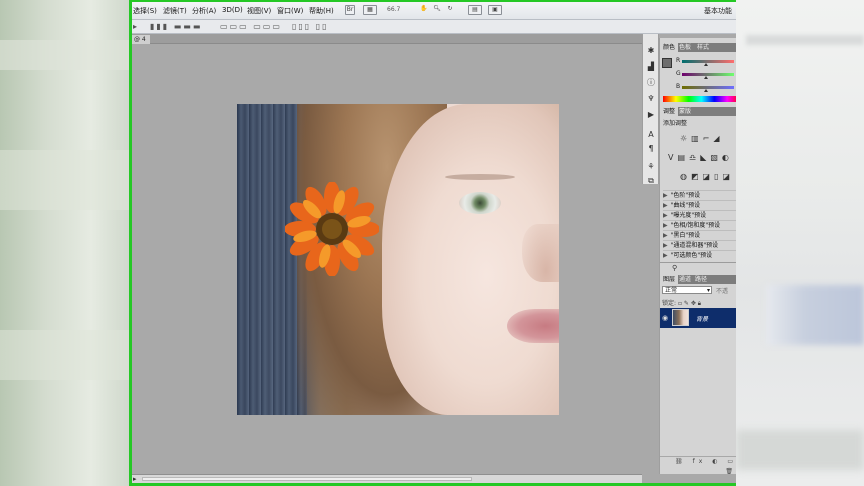 The height and width of the screenshot is (486, 864). Describe the element at coordinates (651, 99) in the screenshot. I see `history-icon: ♆` at that location.